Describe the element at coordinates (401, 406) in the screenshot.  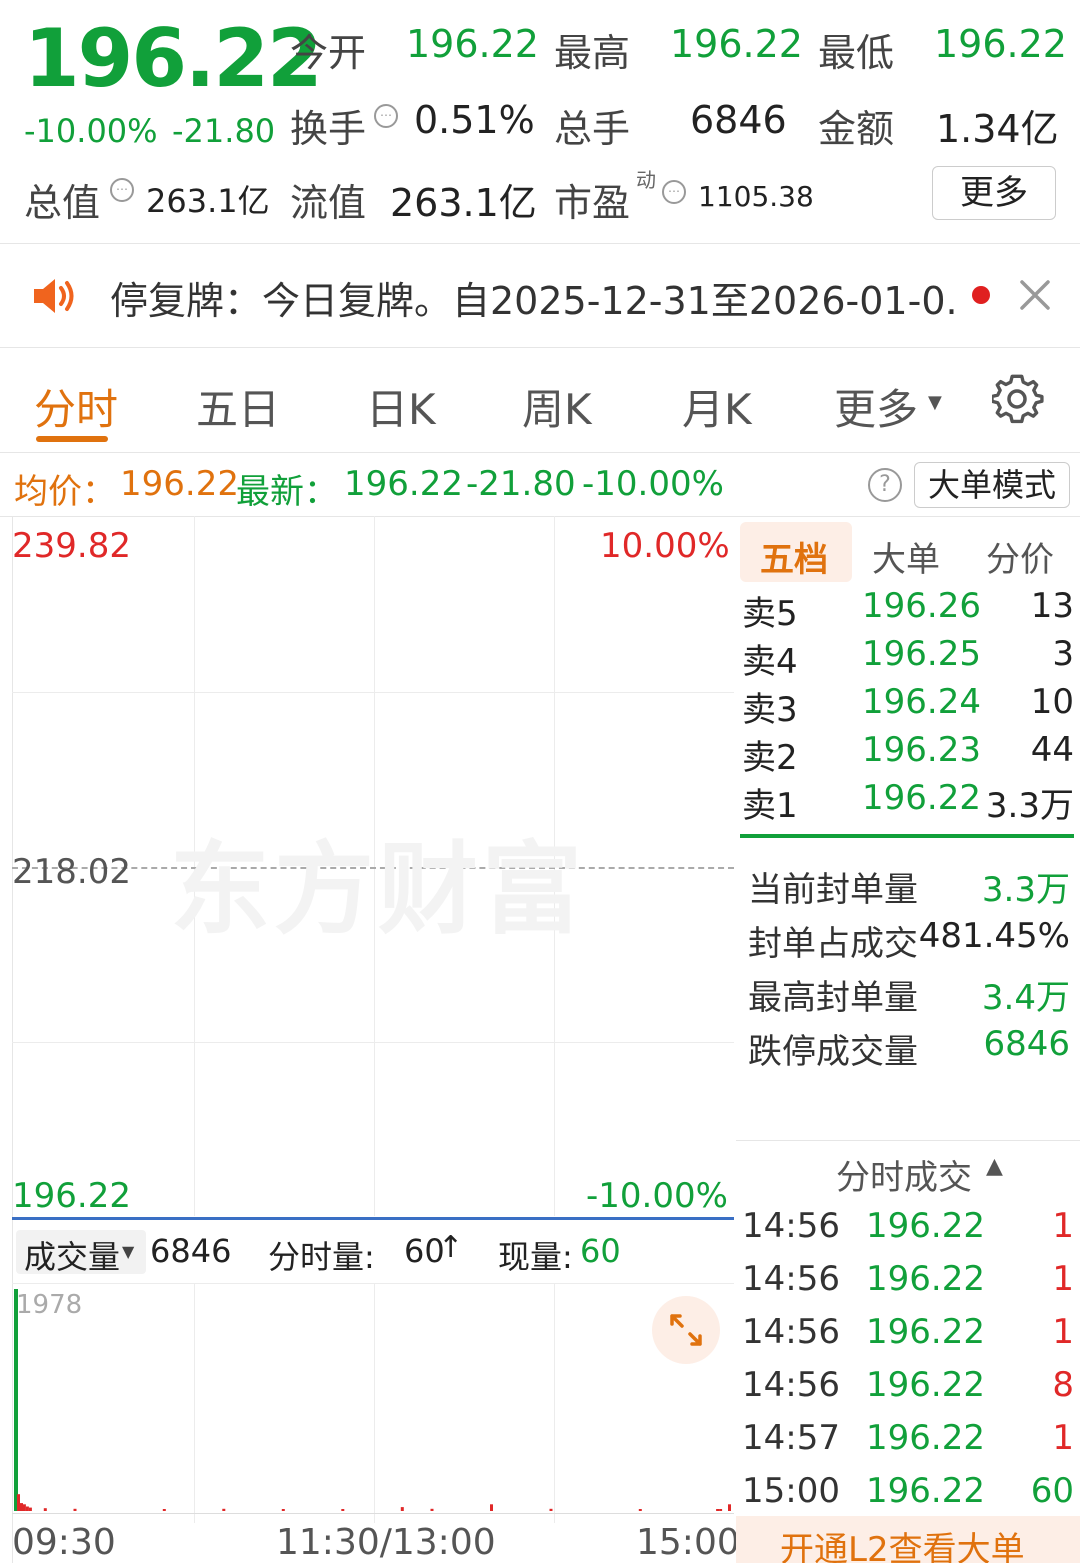
I see `tab-daily-k: 日K` at that location.